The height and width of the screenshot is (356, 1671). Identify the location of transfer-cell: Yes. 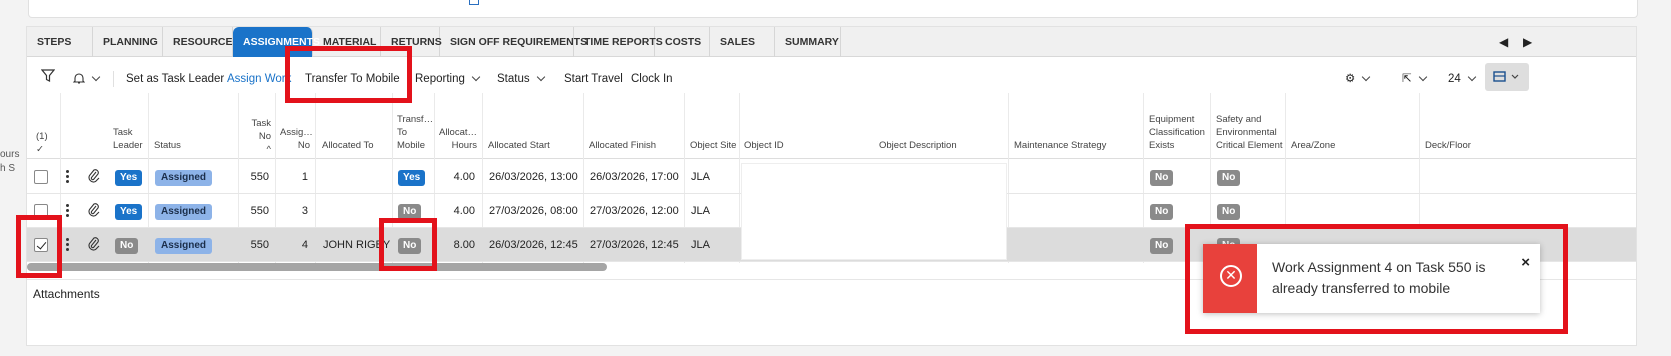
(412, 177).